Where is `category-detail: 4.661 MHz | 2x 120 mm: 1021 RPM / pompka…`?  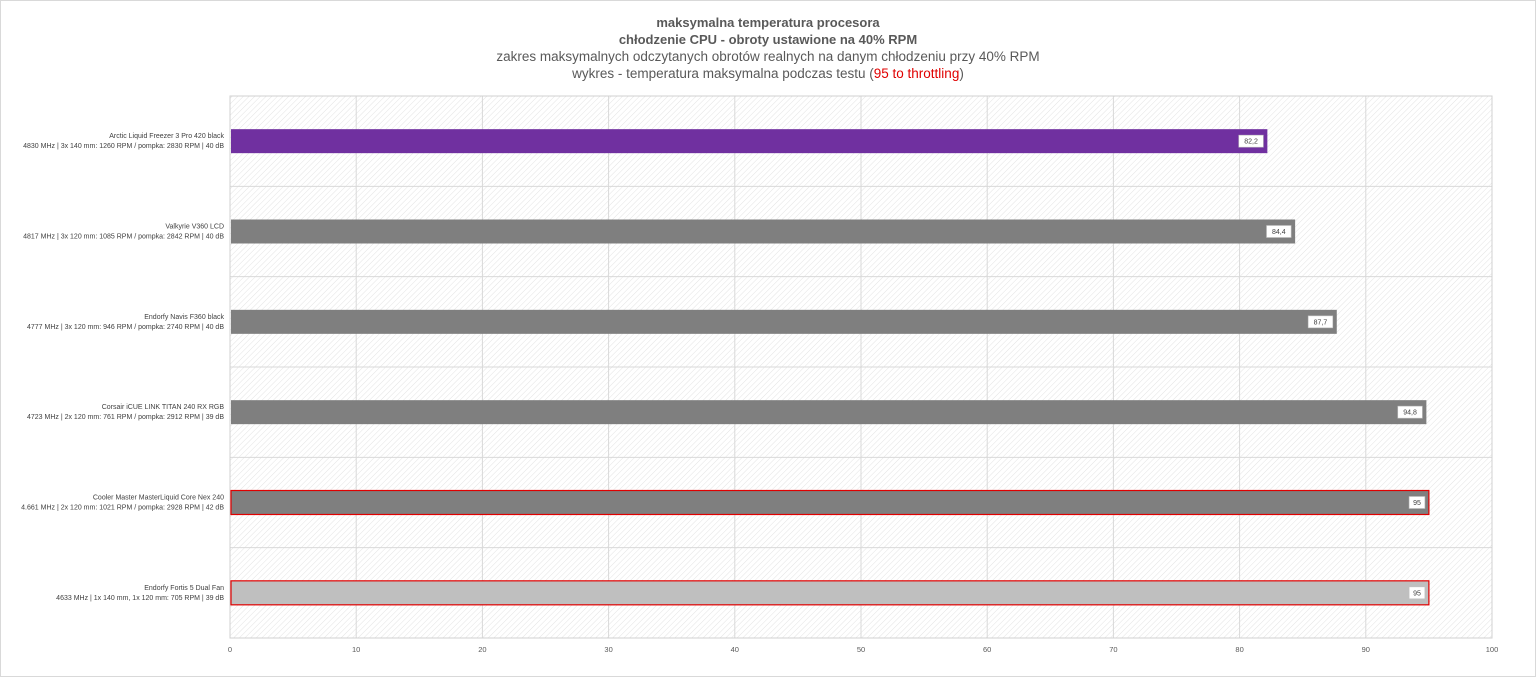 category-detail: 4.661 MHz | 2x 120 mm: 1021 RPM / pompka… is located at coordinates (122, 508).